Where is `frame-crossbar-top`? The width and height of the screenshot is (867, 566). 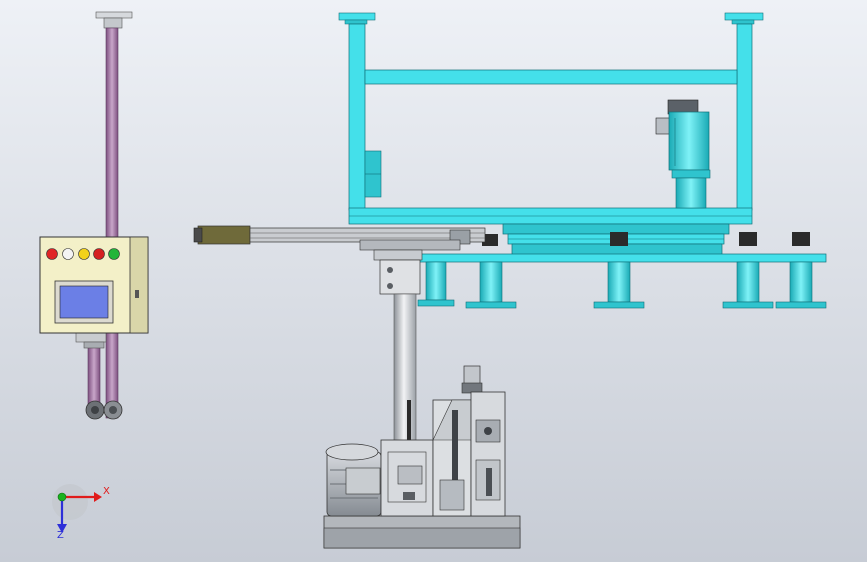
frame-crossbar-top is located at coordinates (551, 77).